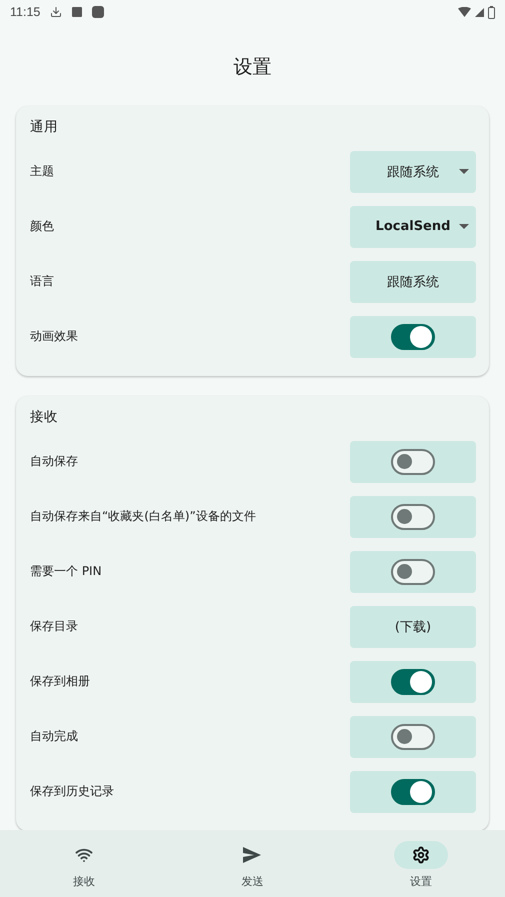  Describe the element at coordinates (413, 227) in the screenshot. I see `dropdown: LocalSend` at that location.